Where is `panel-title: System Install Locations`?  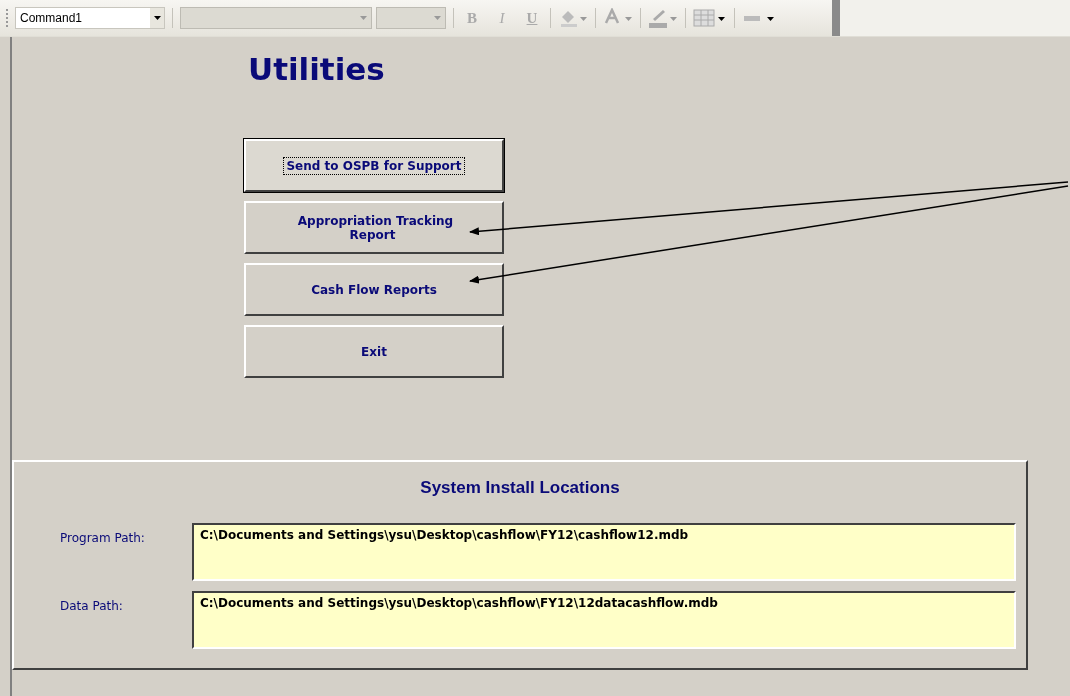 panel-title: System Install Locations is located at coordinates (520, 488).